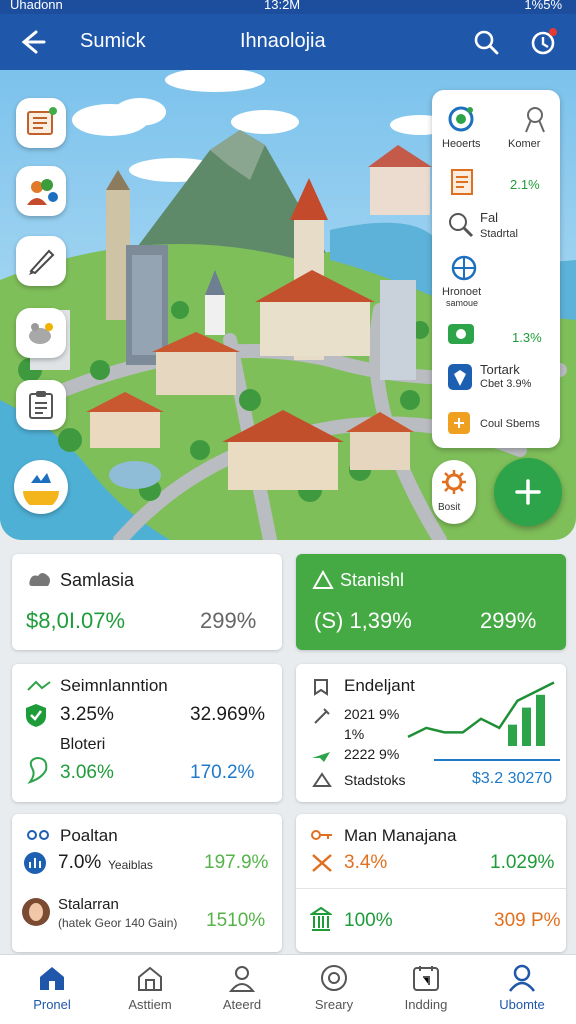 This screenshot has height=1024, width=576. What do you see at coordinates (372, 580) in the screenshot?
I see `card-title: Stanishl` at bounding box center [372, 580].